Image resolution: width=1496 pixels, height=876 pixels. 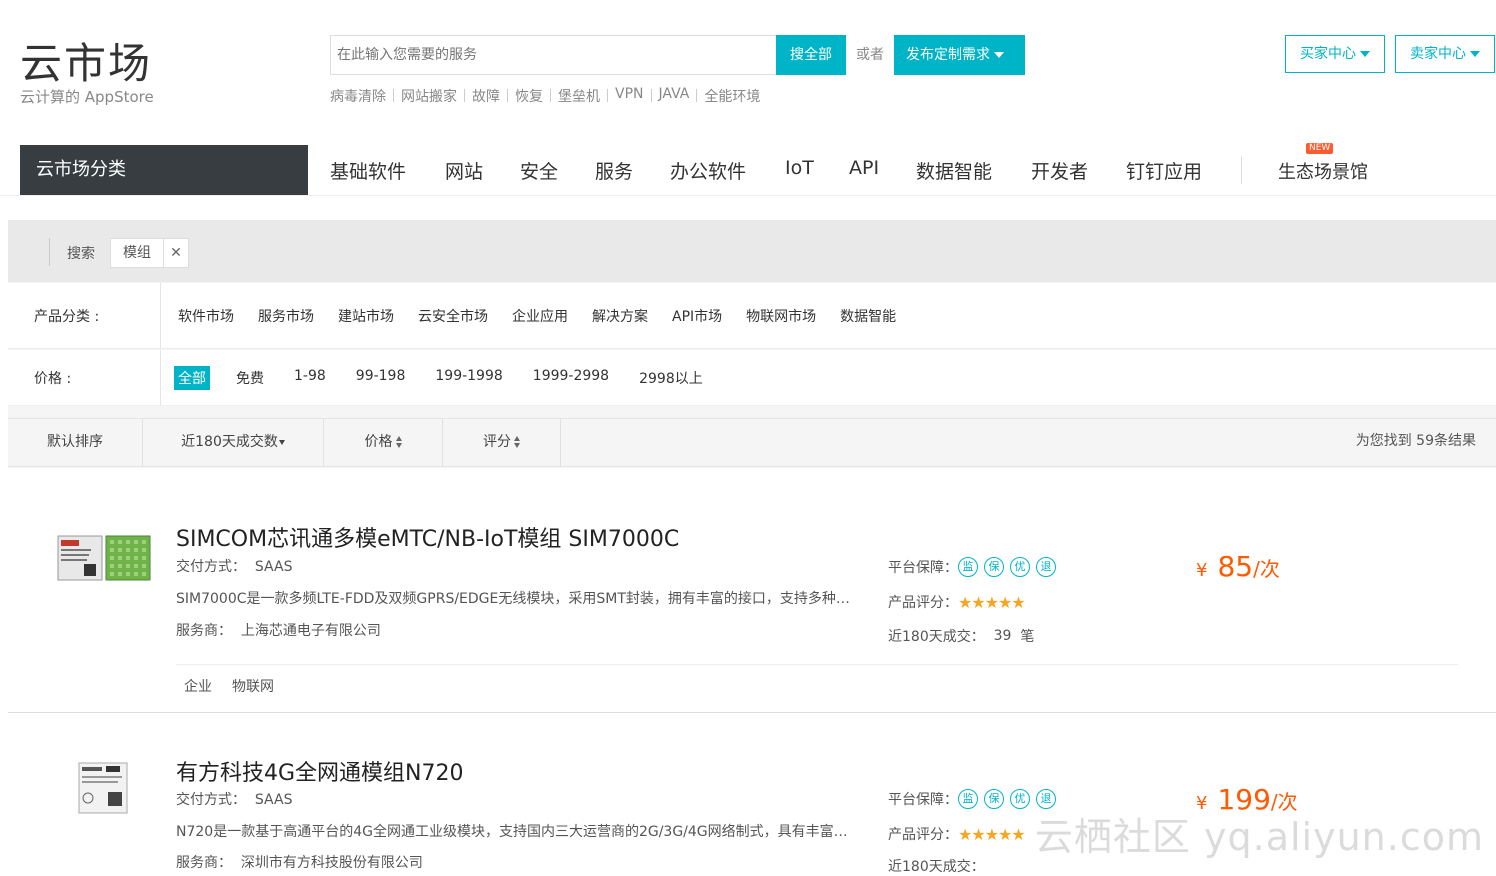 What do you see at coordinates (87, 97) in the screenshot?
I see `logo-subtitle: 云计算的 AppStore` at bounding box center [87, 97].